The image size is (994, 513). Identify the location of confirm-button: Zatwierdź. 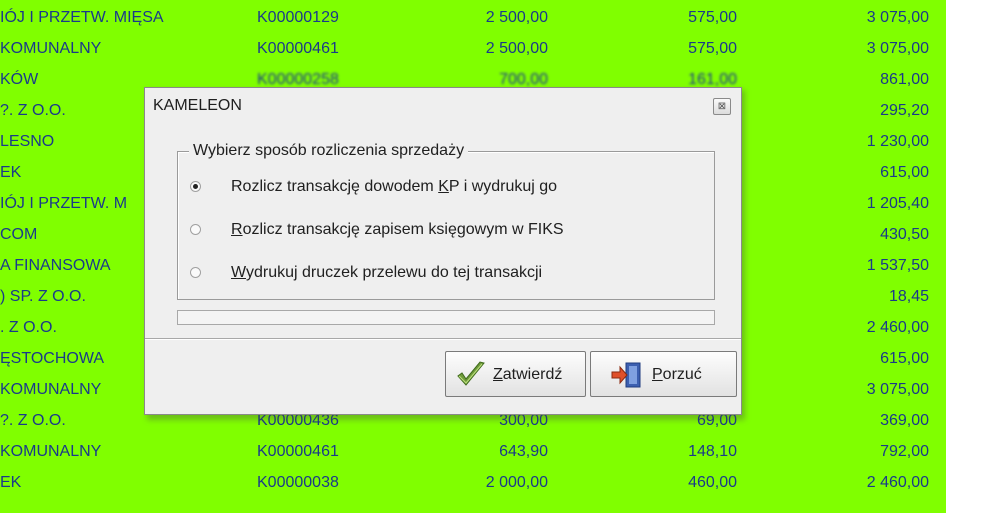
(515, 374).